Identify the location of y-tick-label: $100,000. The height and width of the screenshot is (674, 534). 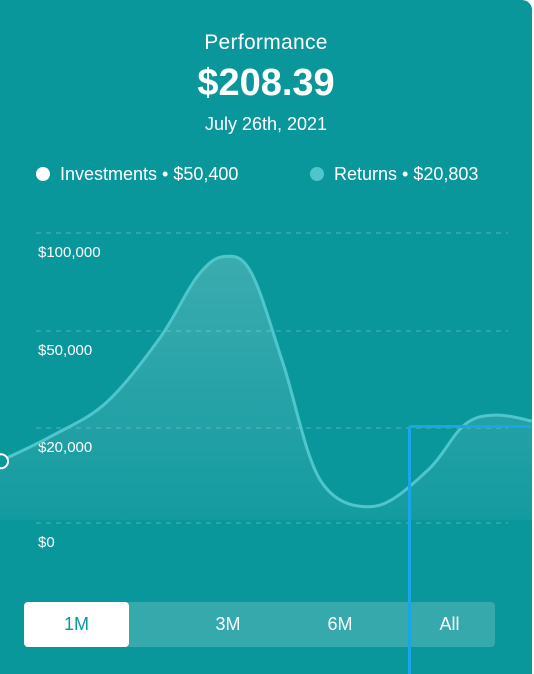
(69, 252).